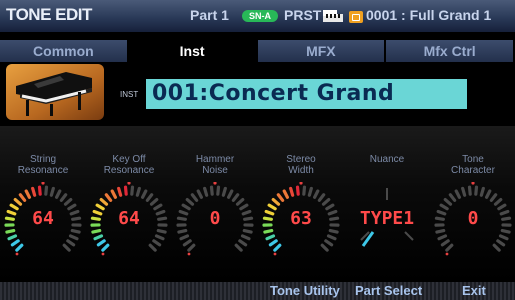 The height and width of the screenshot is (300, 515). I want to click on current-tone-name: 0001 : Full Grand 1, so click(429, 15).